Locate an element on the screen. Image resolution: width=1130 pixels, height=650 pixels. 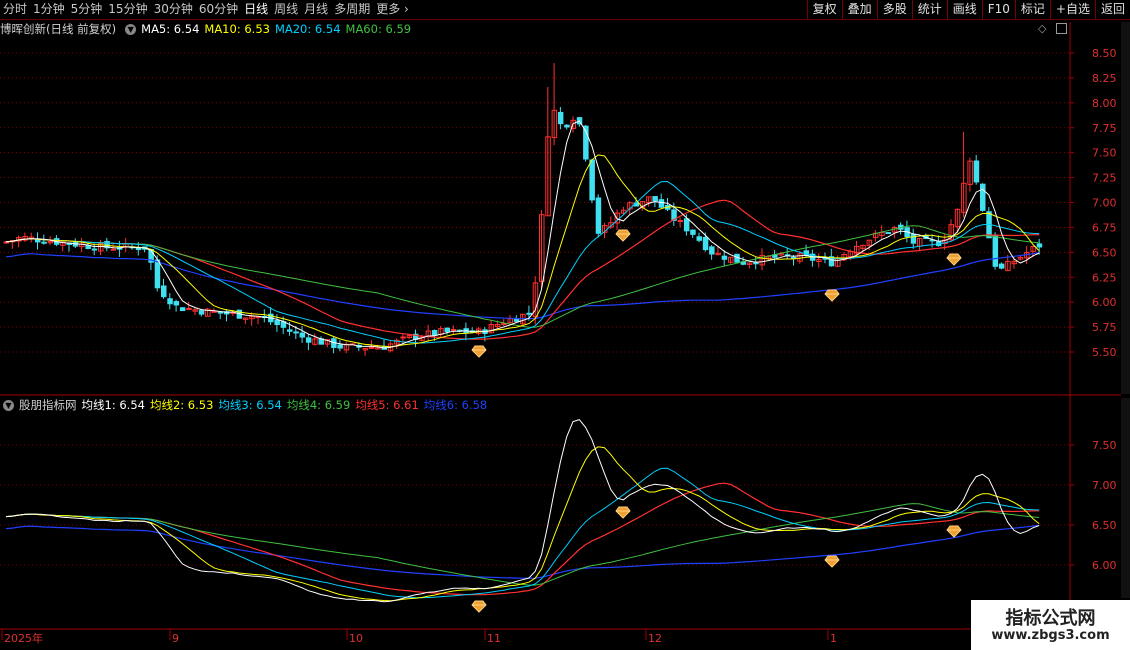
date-label: 2025年 is located at coordinates (23, 638).